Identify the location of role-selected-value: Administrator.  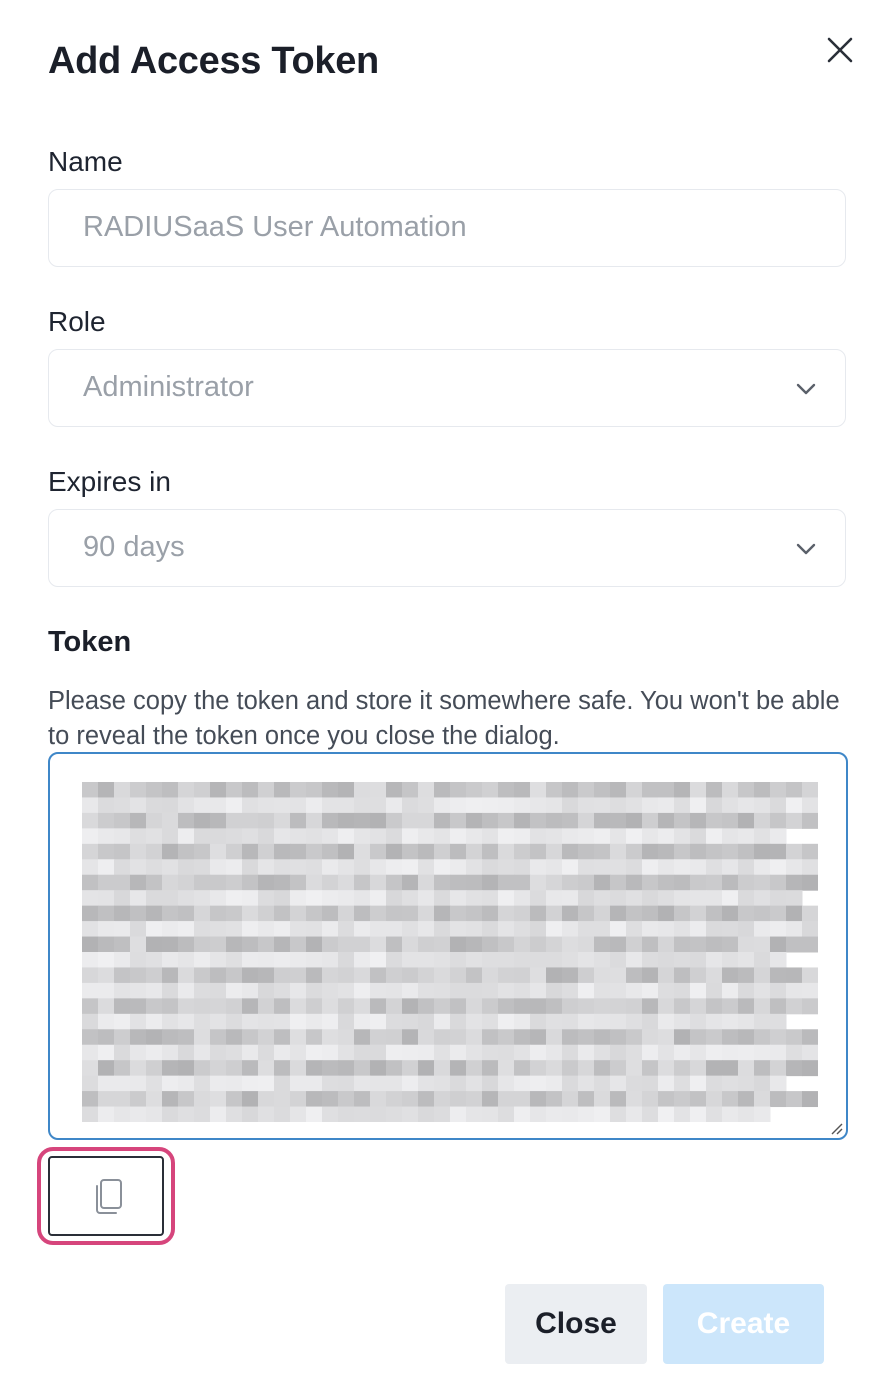
(168, 387).